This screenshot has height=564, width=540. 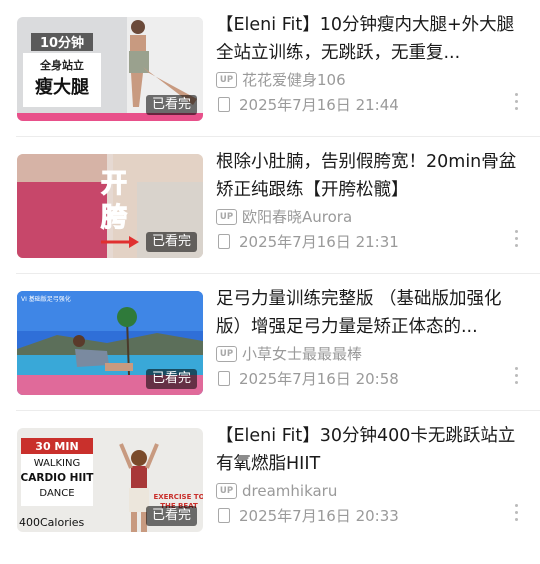 I want to click on uploader-row: UP 花花爱健身106, so click(x=281, y=80).